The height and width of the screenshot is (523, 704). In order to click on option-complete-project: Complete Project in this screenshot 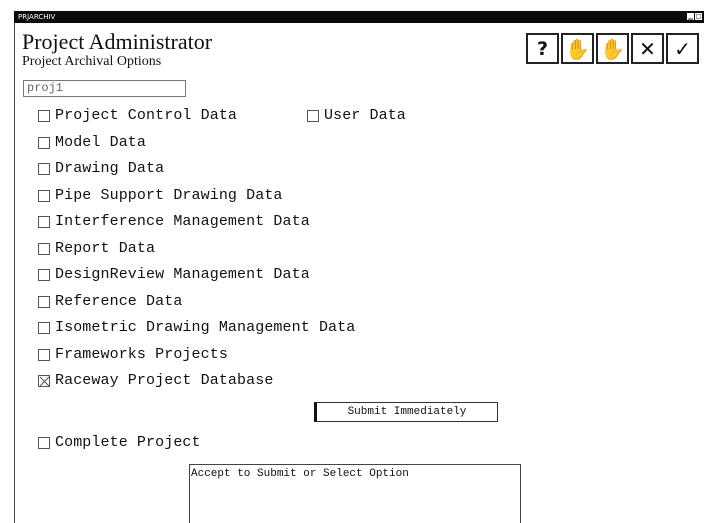, I will do `click(119, 443)`.